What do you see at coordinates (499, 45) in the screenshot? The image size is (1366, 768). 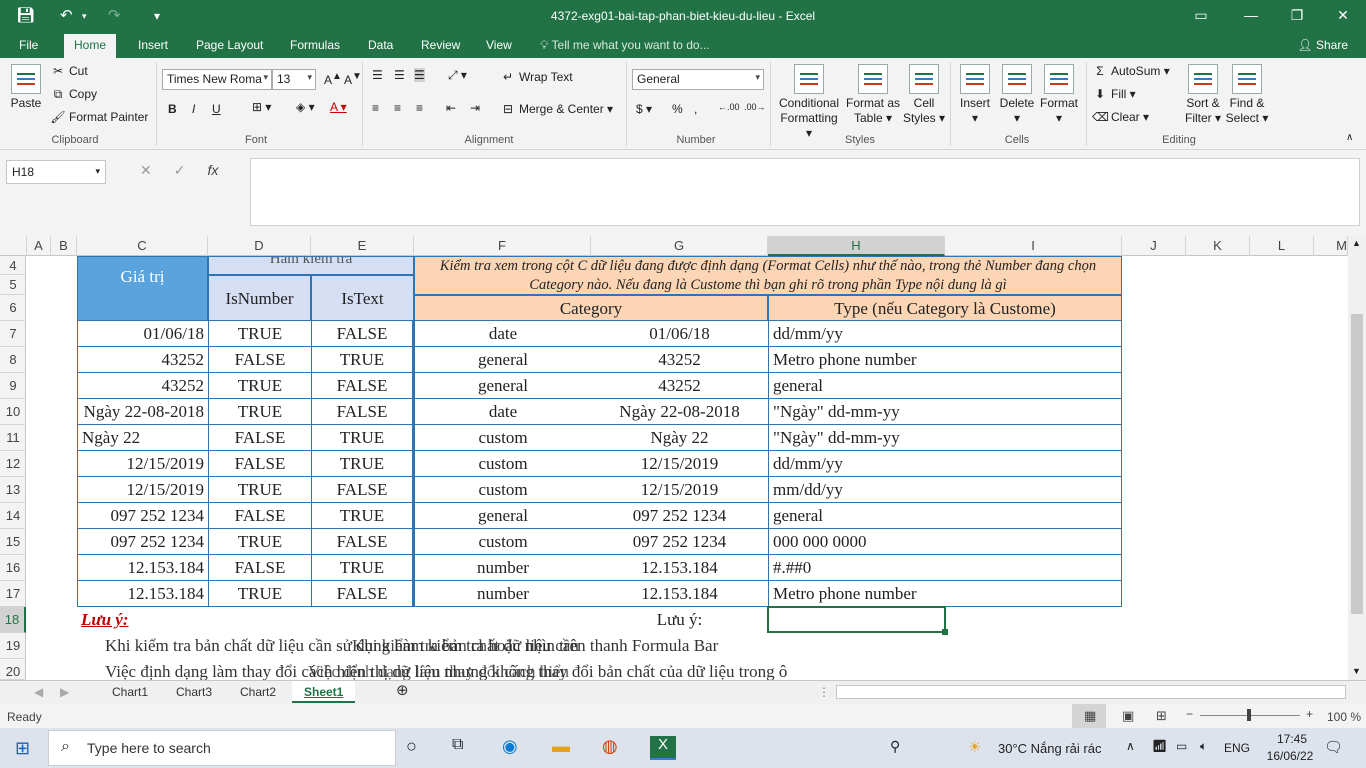 I see `tab-view: View` at bounding box center [499, 45].